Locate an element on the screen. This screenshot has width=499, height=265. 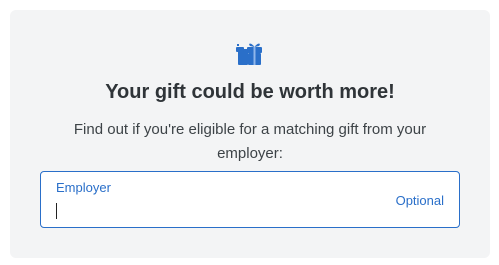
text-caret is located at coordinates (56, 211).